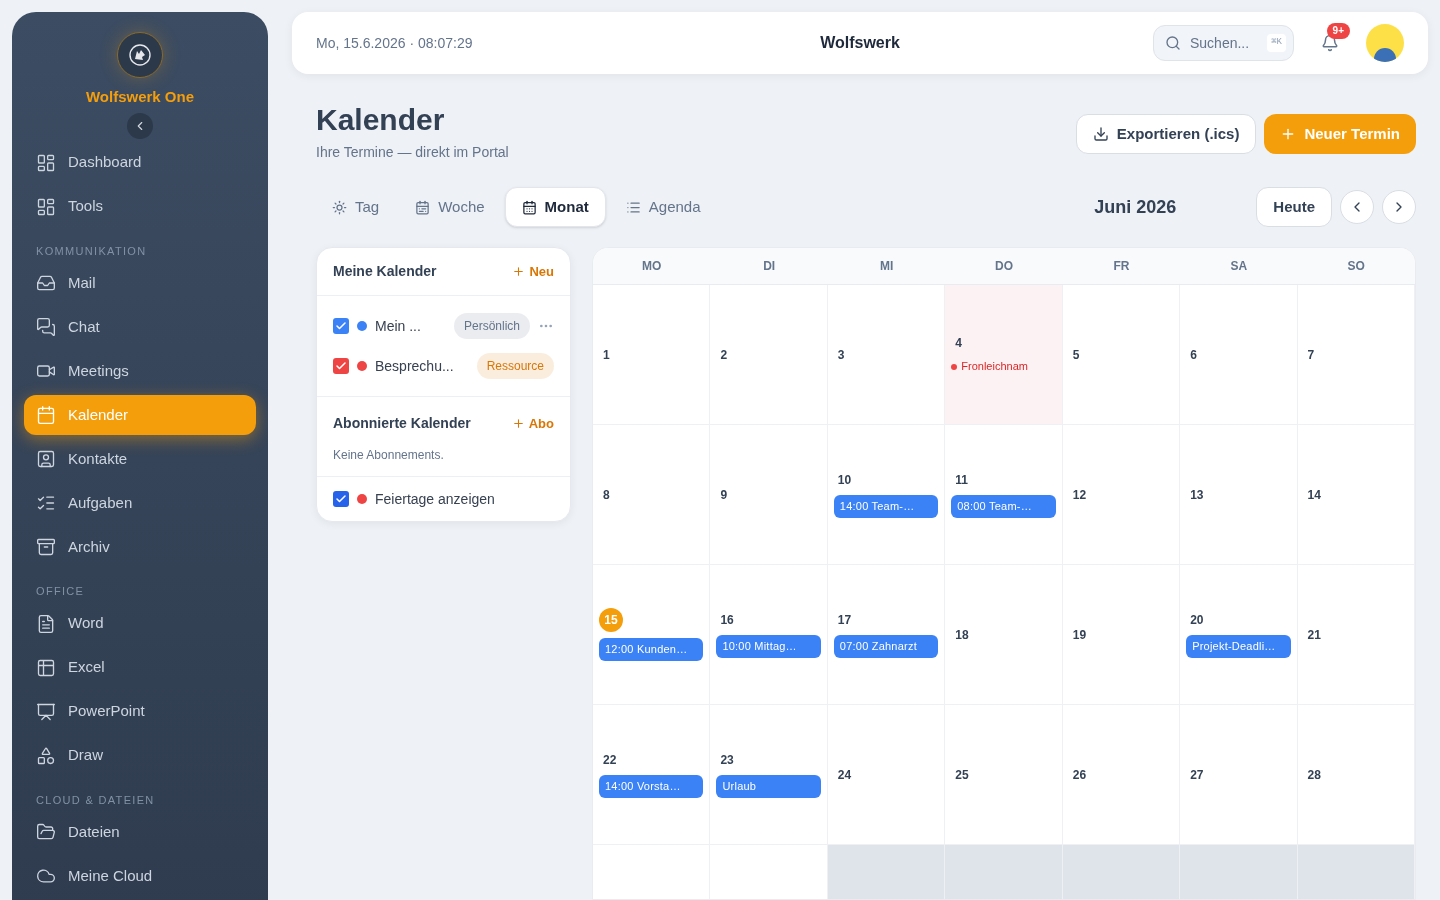 This screenshot has width=1440, height=900. I want to click on sun-icon, so click(339, 207).